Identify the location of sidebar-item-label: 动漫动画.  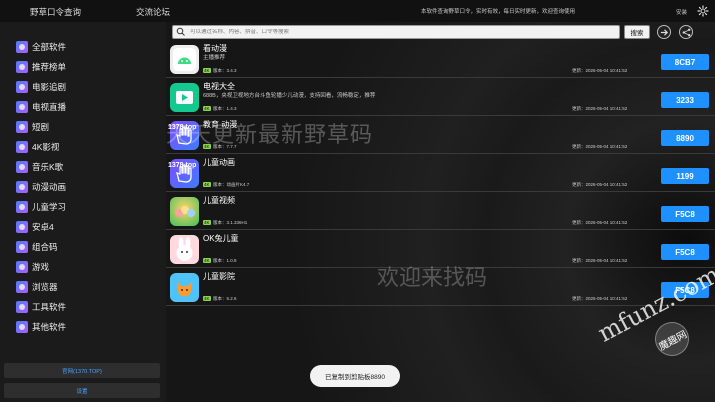
(49, 187).